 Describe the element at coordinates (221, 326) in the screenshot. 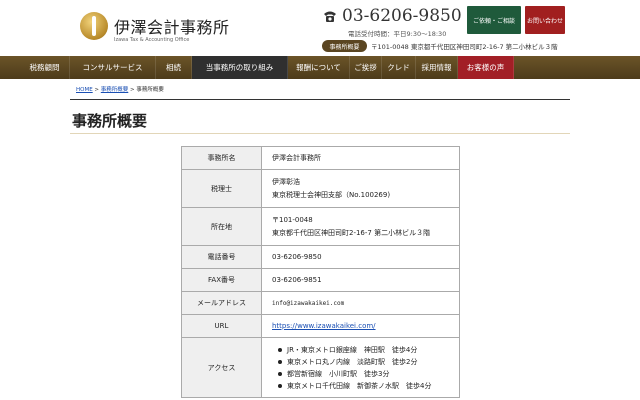

I see `row-label: URL` at that location.